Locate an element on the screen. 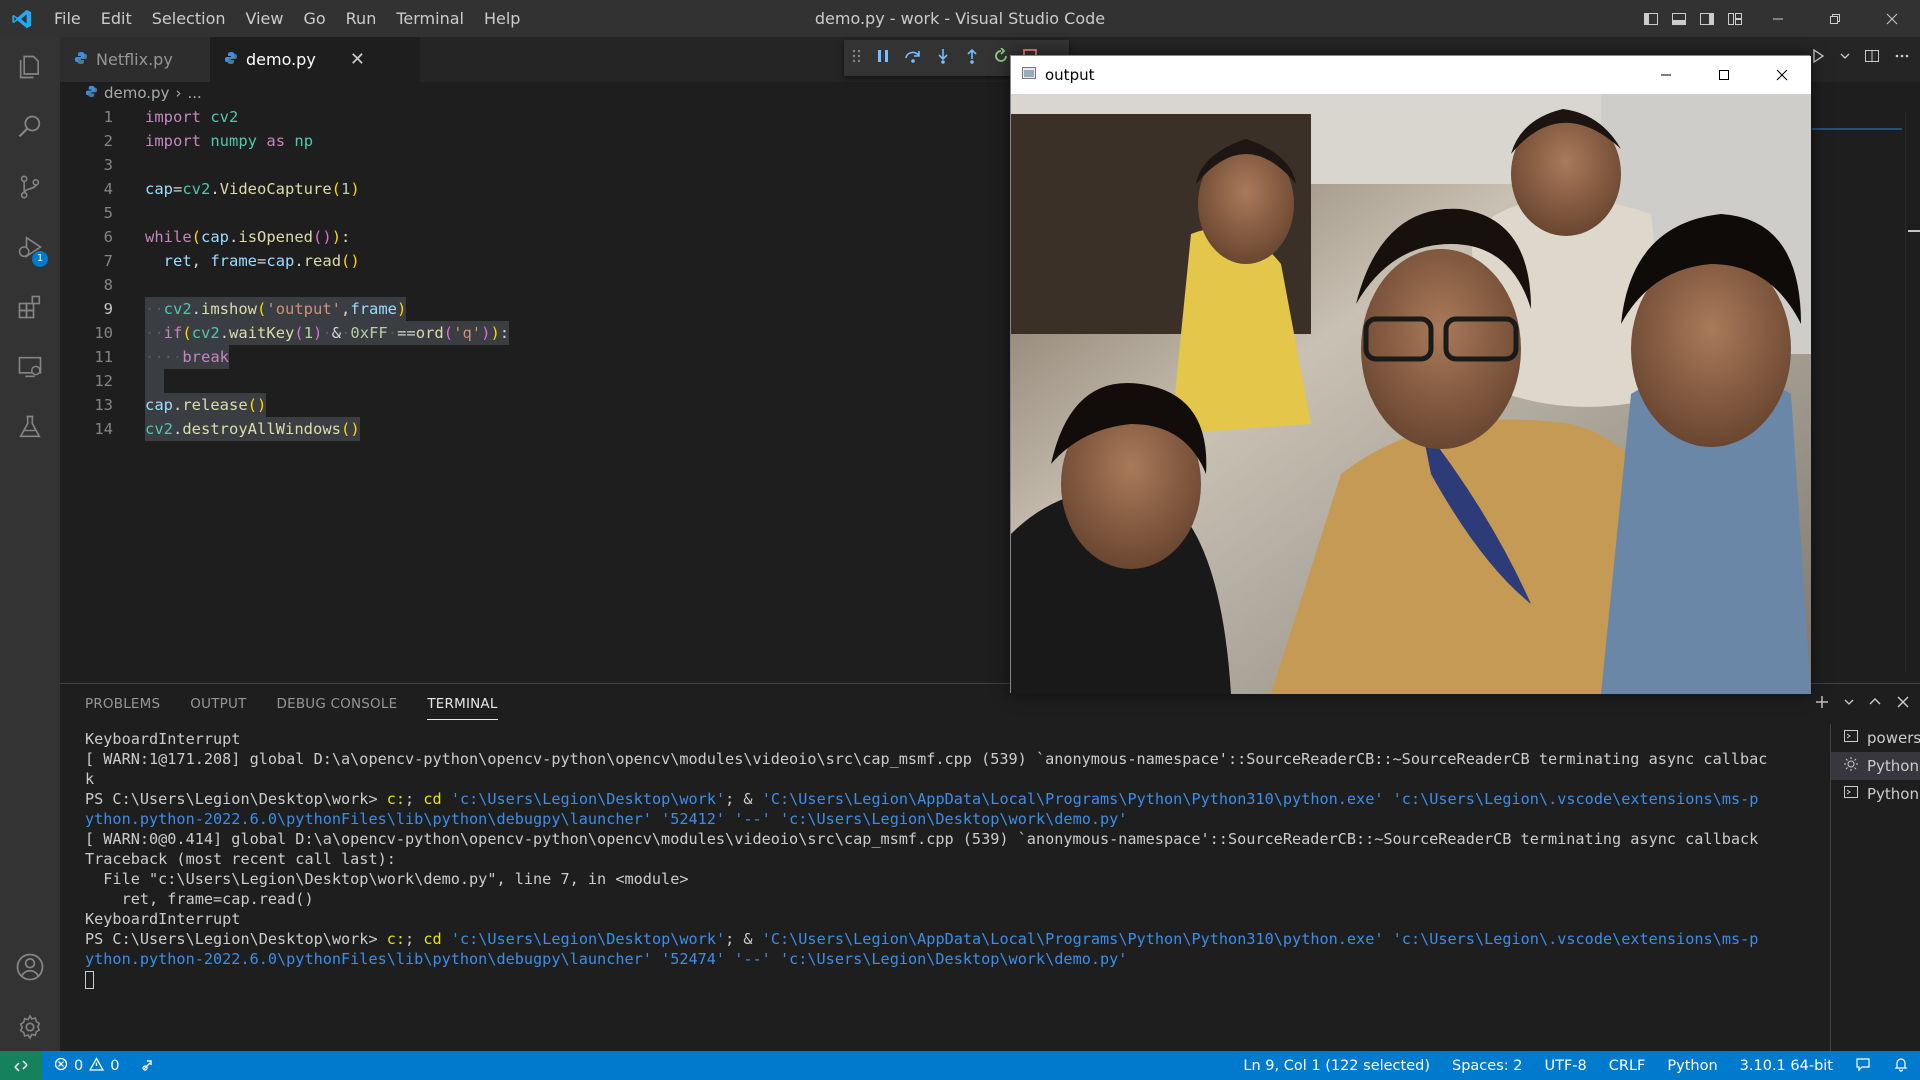 The height and width of the screenshot is (1080, 1920). maximize-icon is located at coordinates (1724, 75).